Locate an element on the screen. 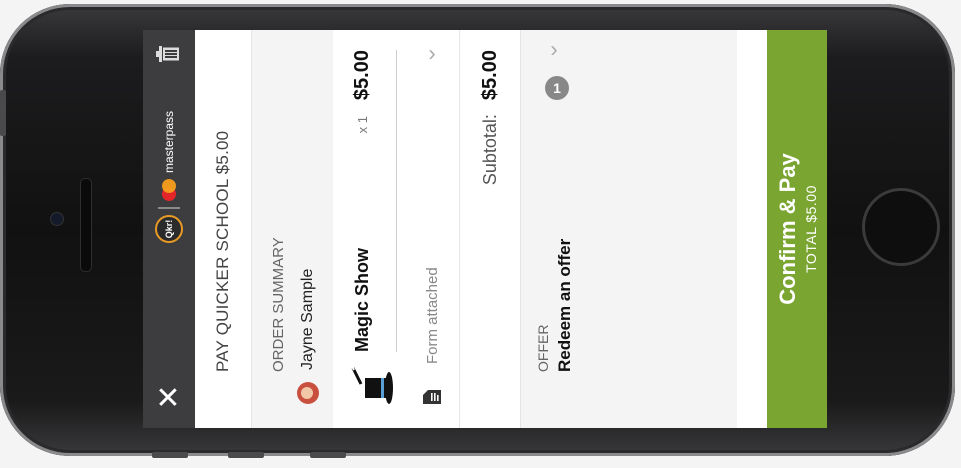  item-divider is located at coordinates (396, 201).